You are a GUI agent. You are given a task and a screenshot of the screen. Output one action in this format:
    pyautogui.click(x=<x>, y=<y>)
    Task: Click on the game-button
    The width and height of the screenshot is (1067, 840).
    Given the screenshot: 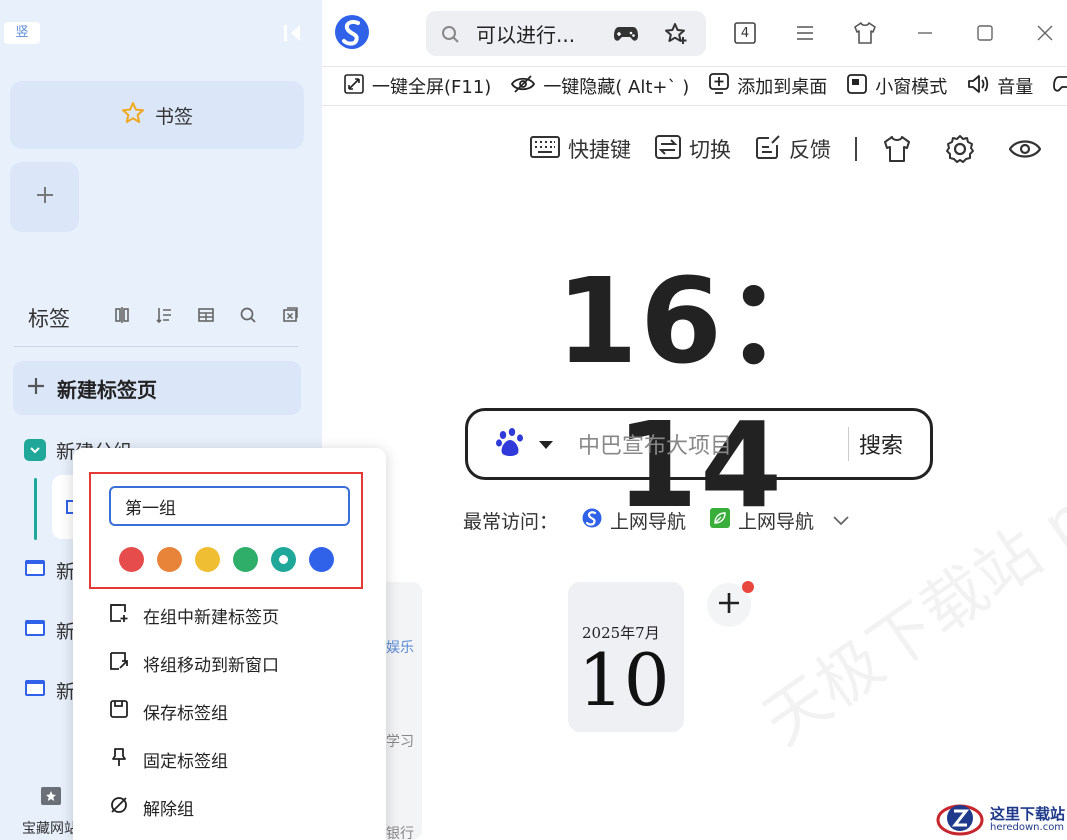 What is the action you would take?
    pyautogui.click(x=1060, y=86)
    